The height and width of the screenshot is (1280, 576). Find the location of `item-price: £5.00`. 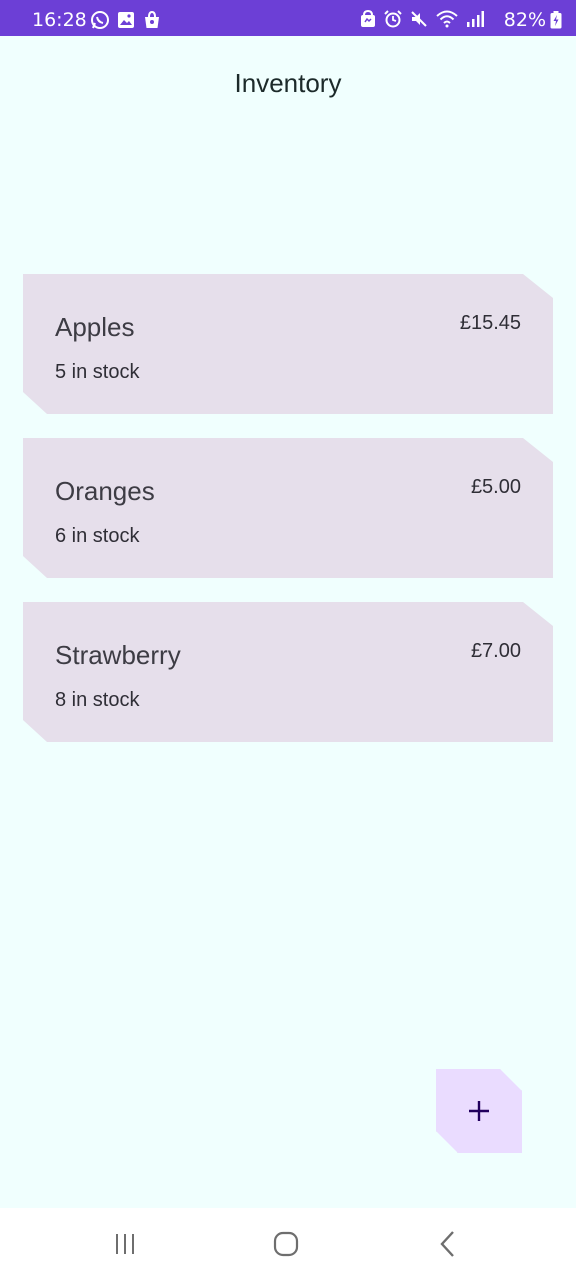

item-price: £5.00 is located at coordinates (495, 487).